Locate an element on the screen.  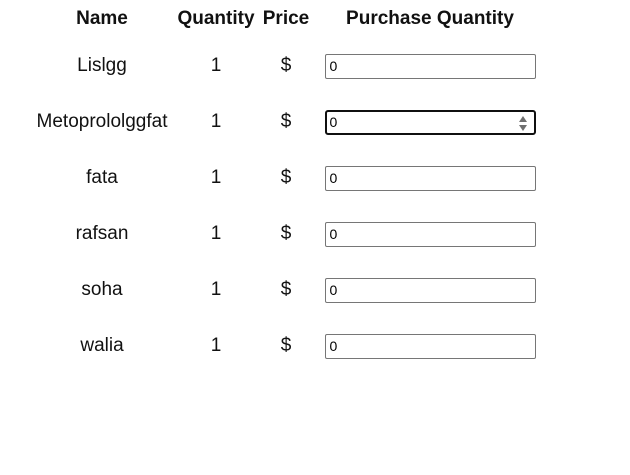
product-name: fata is located at coordinates (102, 177).